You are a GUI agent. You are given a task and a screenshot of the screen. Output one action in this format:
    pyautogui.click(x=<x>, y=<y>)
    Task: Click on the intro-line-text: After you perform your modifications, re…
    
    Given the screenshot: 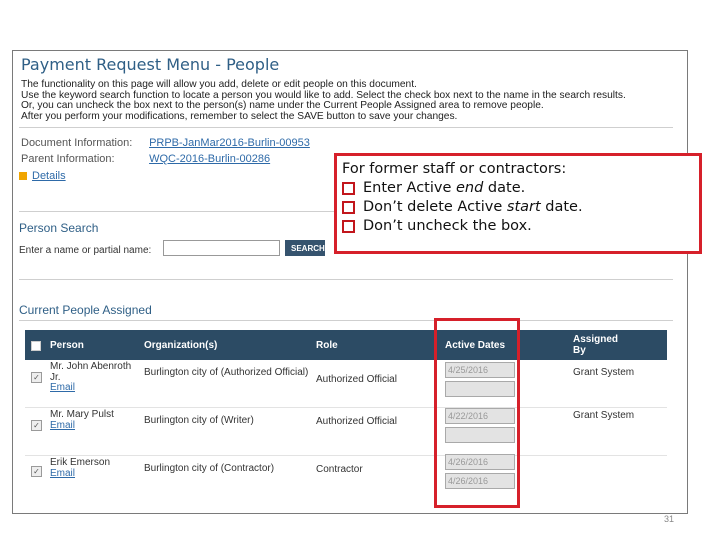 What is the action you would take?
    pyautogui.click(x=239, y=116)
    